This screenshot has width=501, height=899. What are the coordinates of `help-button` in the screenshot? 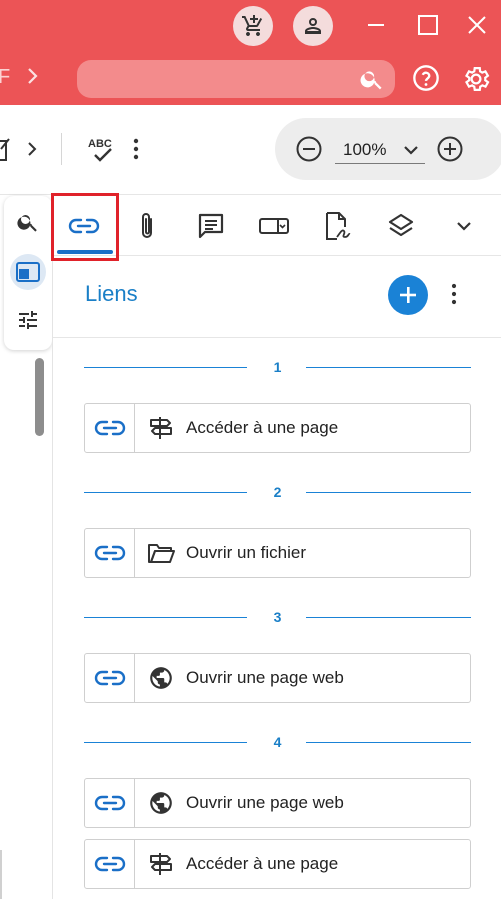 It's located at (426, 80).